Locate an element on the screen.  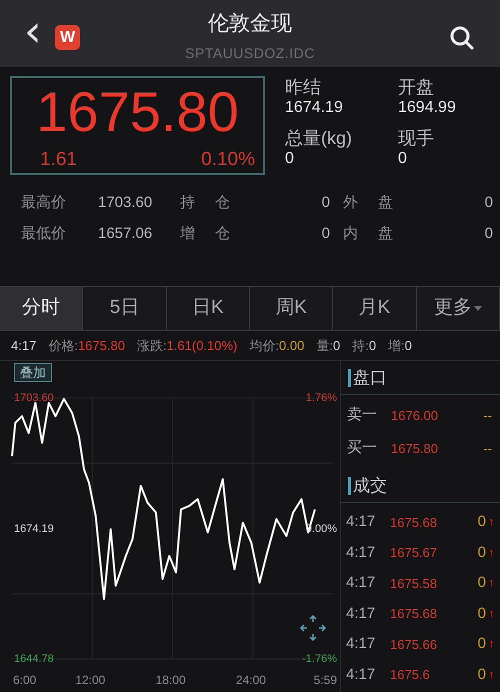
info-item: 均价:0.00 is located at coordinates (276, 345).